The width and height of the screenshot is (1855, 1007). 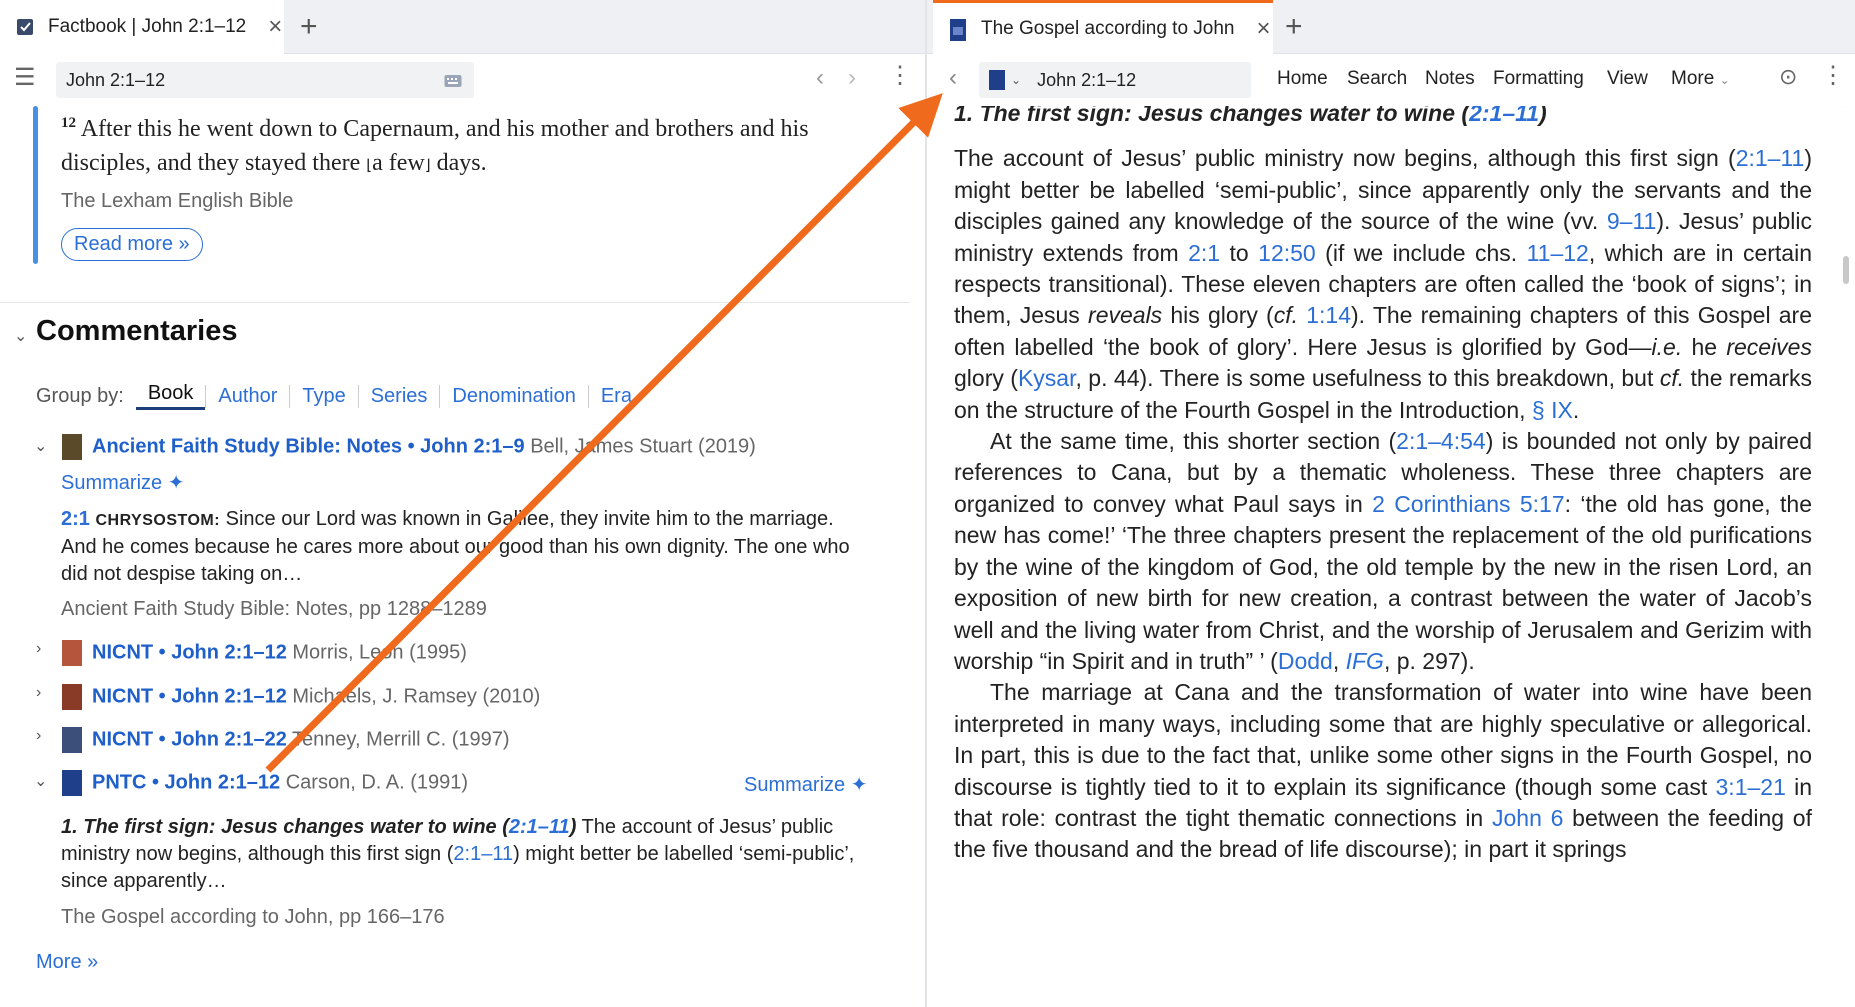 I want to click on hamburger-menu-icon: ☰, so click(x=25, y=78).